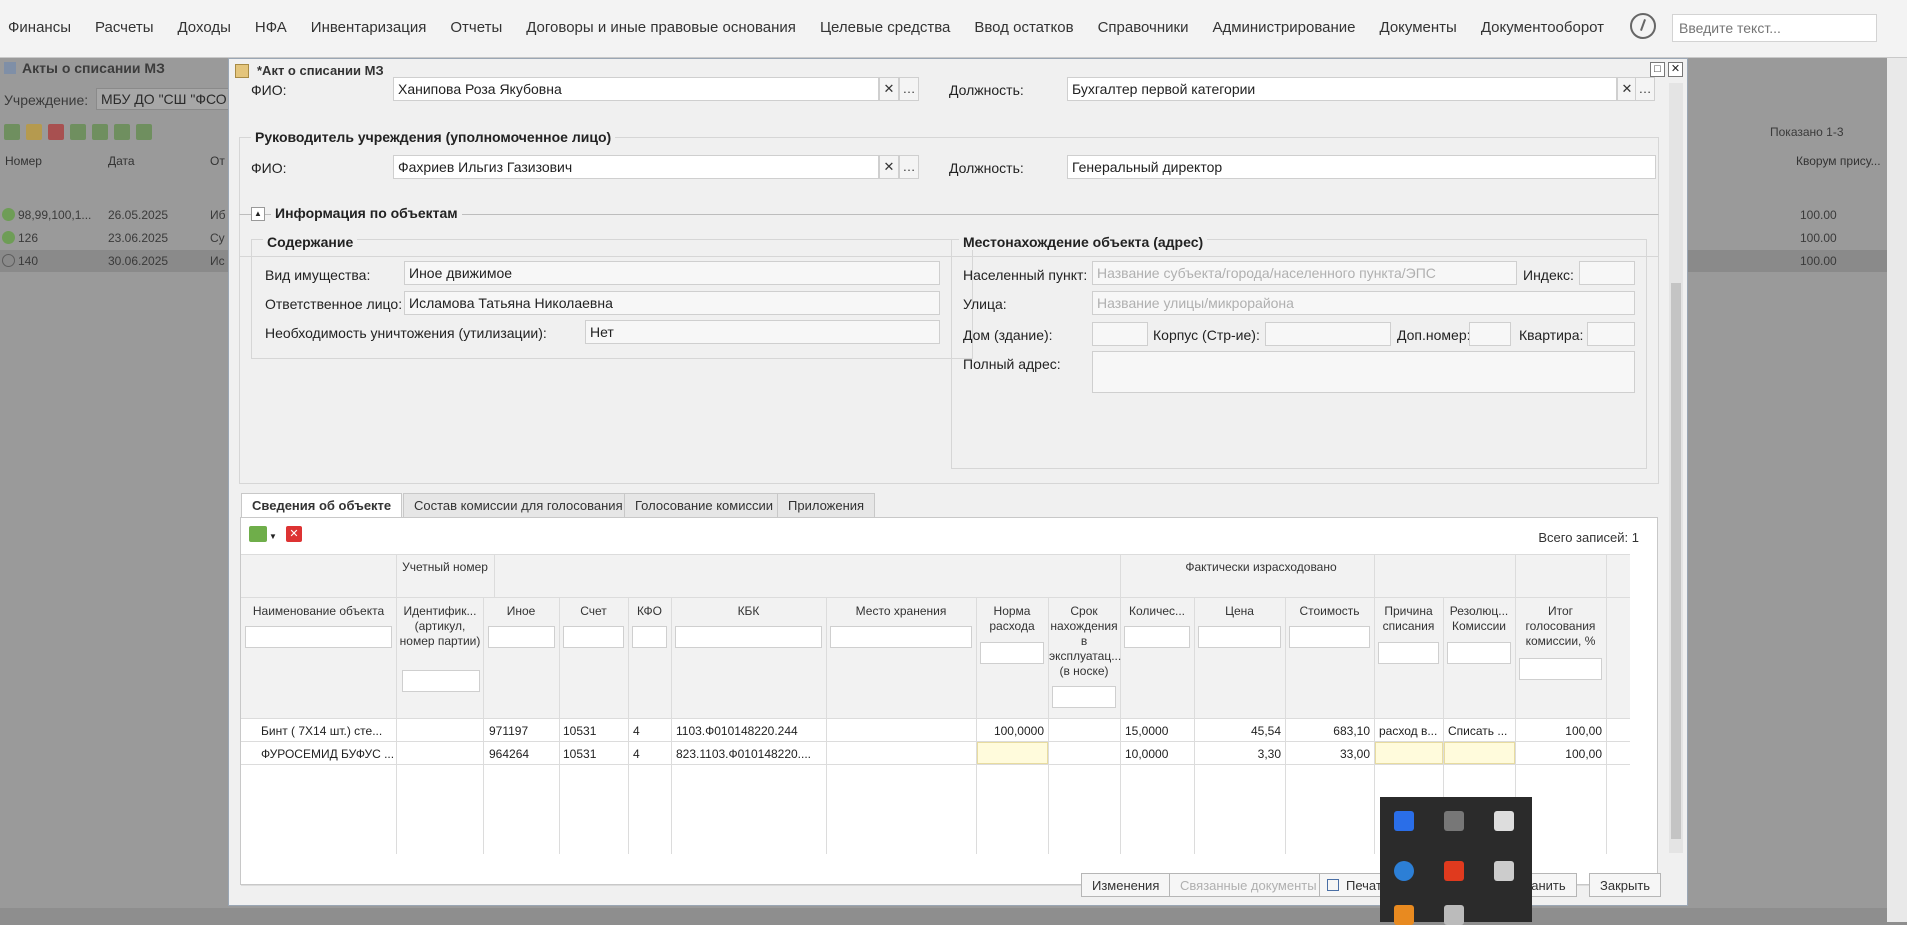 The image size is (1907, 925). I want to click on delete-icon, so click(56, 132).